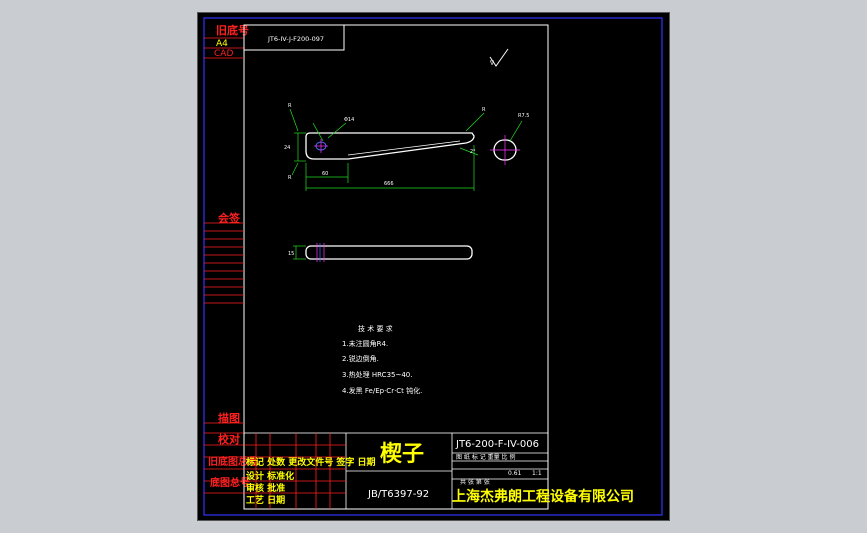 The width and height of the screenshot is (867, 533). Describe the element at coordinates (402, 454) in the screenshot. I see `title-part-name: 楔子` at that location.